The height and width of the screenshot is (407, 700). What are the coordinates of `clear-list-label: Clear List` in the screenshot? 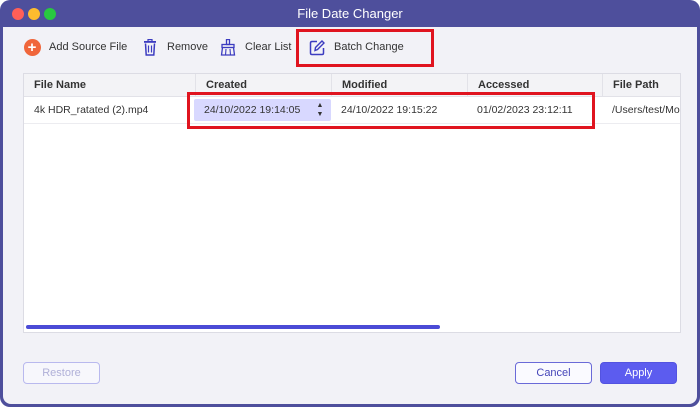 It's located at (268, 47).